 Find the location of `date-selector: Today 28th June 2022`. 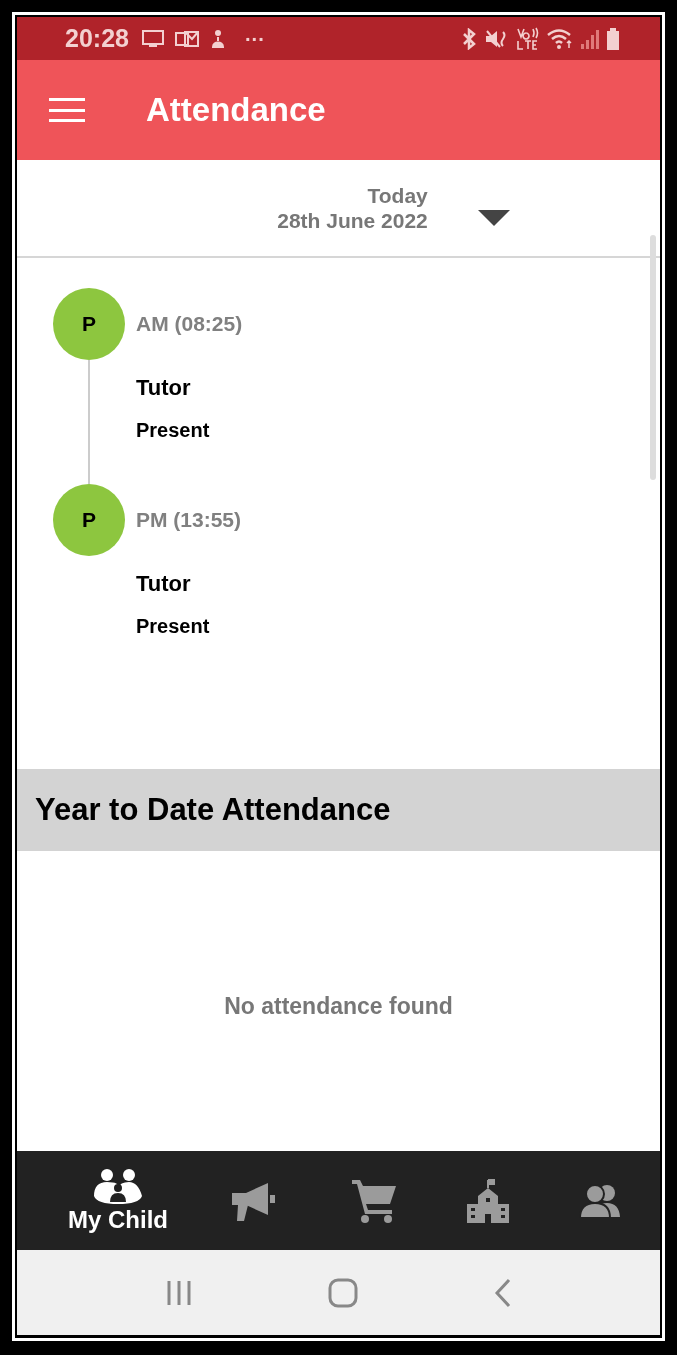

date-selector: Today 28th June 2022 is located at coordinates (338, 209).